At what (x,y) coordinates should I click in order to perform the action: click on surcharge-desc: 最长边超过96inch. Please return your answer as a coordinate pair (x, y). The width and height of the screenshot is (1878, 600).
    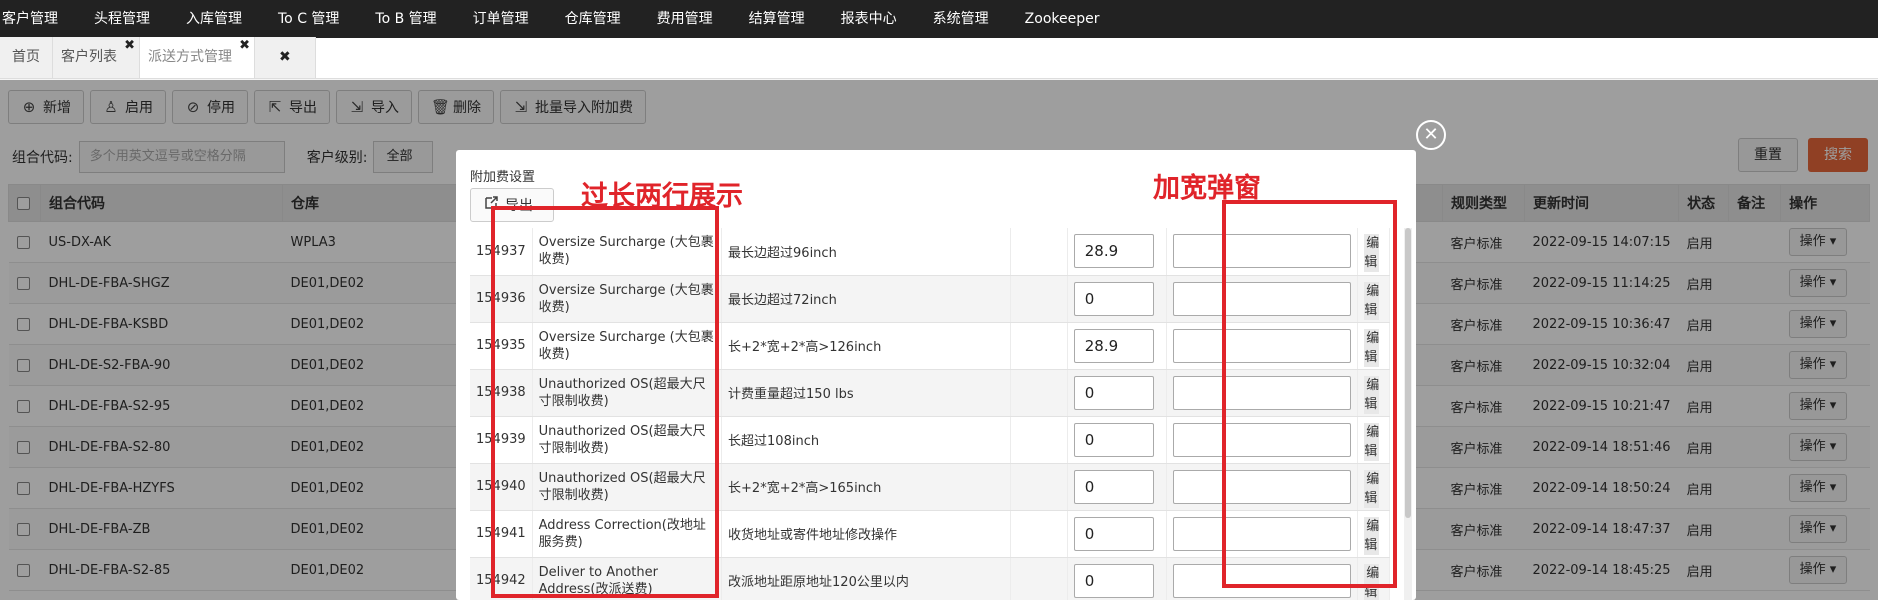
    Looking at the image, I should click on (866, 252).